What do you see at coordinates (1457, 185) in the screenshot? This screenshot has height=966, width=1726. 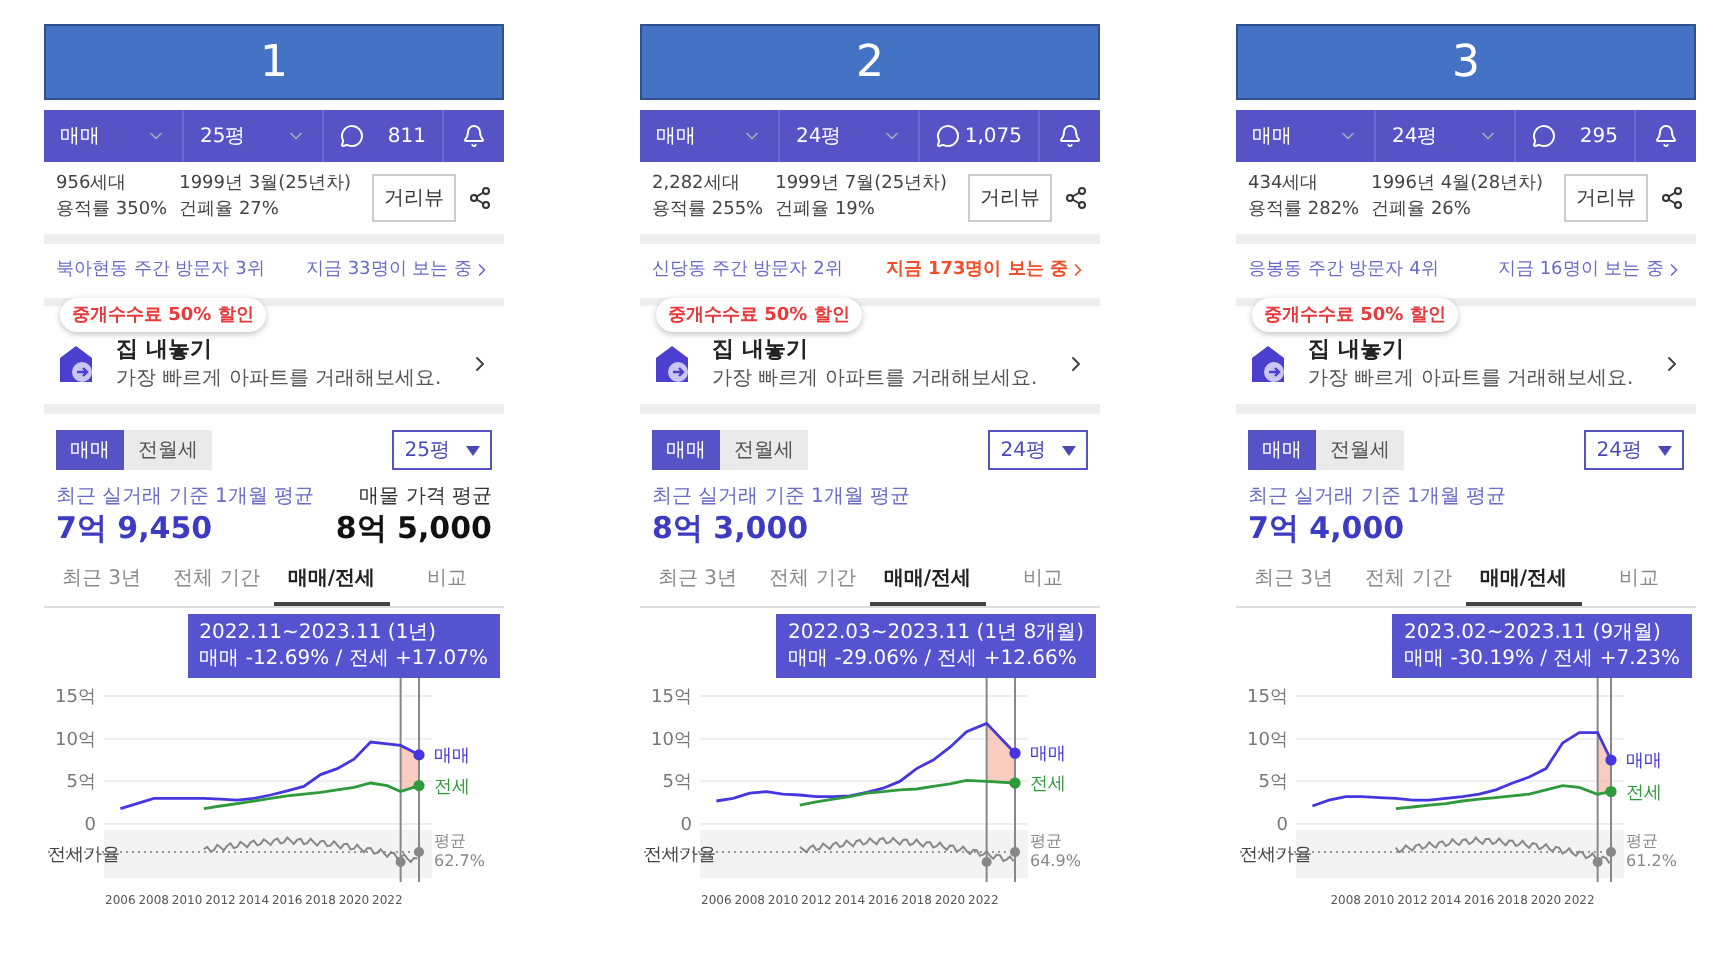 I see `built-date-text: 1996년 4월(28년차)` at bounding box center [1457, 185].